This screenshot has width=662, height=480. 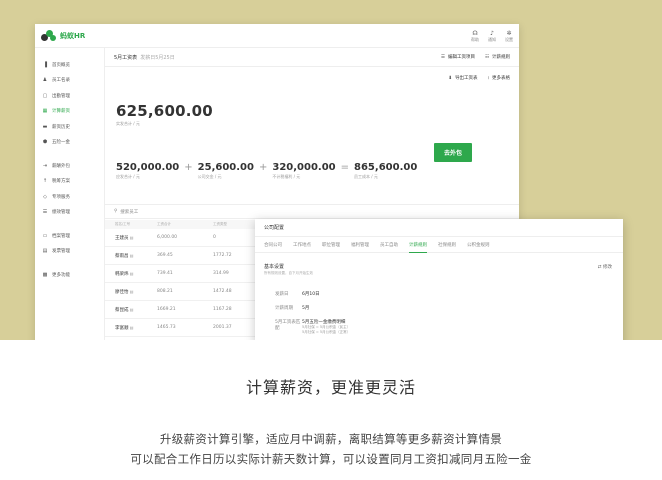 I want to click on download-icon: ⬇, so click(x=450, y=78).